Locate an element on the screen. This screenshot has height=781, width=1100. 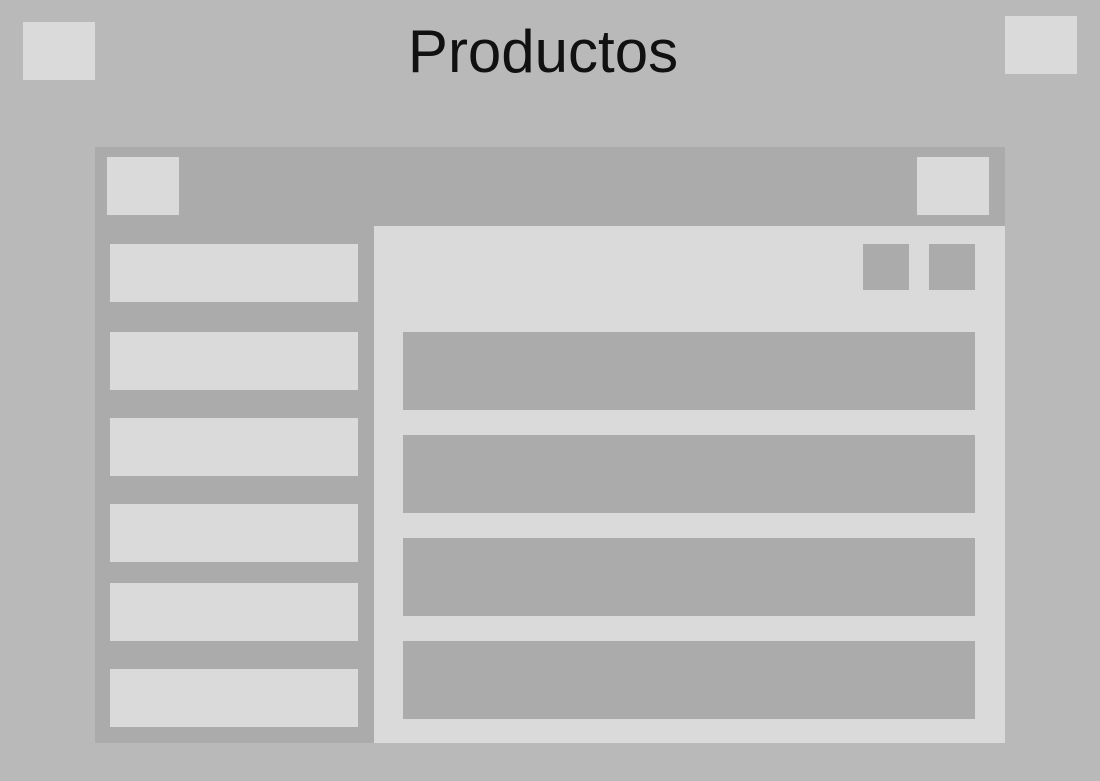
header-left-button is located at coordinates (59, 51).